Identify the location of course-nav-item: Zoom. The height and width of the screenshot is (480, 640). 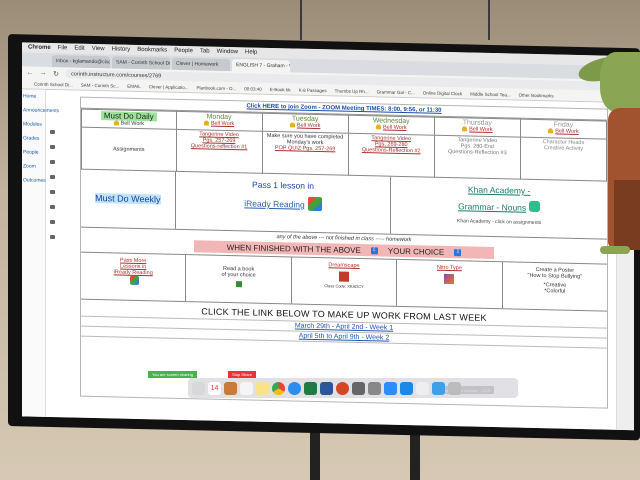
(33, 166).